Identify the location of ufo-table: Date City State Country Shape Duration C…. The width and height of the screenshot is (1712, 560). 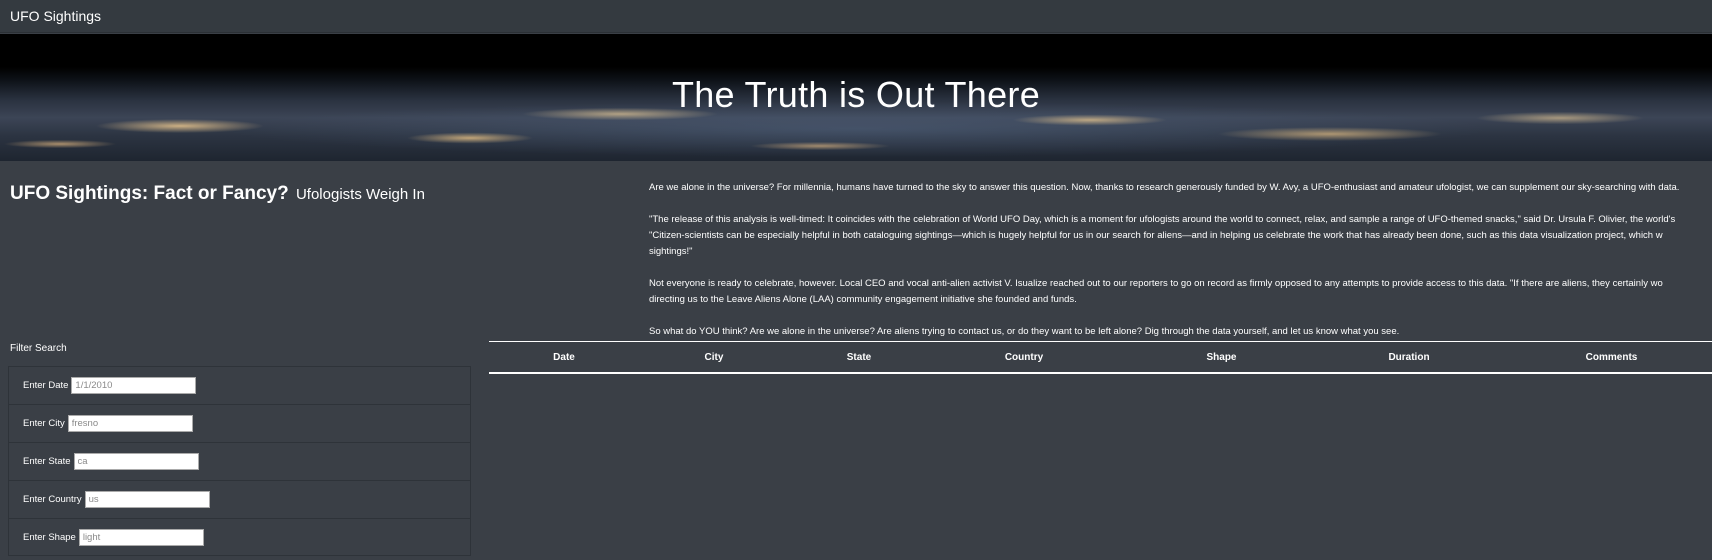
(1100, 357).